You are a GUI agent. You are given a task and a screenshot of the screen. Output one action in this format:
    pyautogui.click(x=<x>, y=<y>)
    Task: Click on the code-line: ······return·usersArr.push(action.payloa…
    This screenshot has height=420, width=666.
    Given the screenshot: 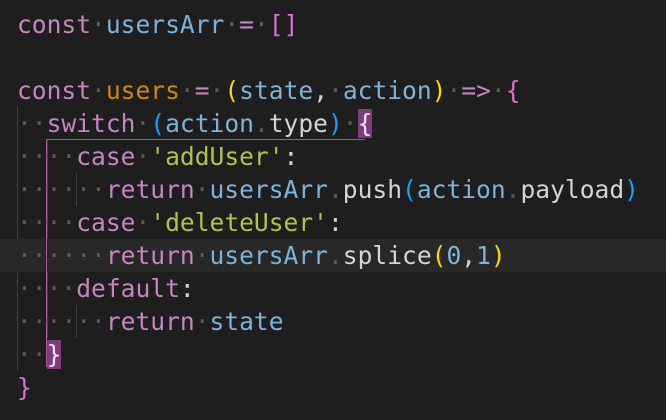 What is the action you would take?
    pyautogui.click(x=333, y=189)
    